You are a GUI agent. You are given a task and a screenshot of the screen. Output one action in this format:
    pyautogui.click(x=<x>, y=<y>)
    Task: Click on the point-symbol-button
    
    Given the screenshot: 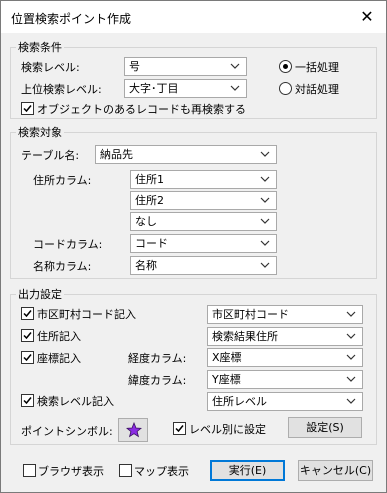 What is the action you would take?
    pyautogui.click(x=133, y=430)
    